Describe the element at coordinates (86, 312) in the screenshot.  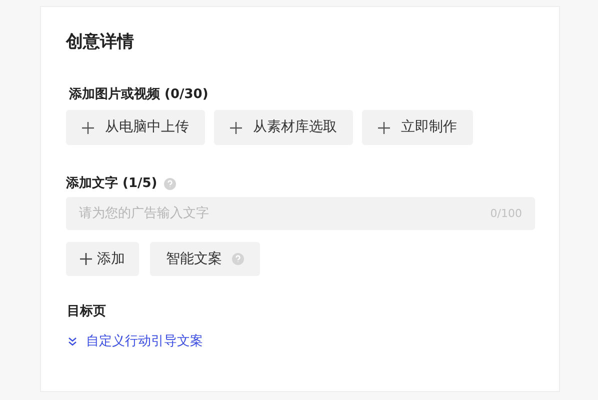
I see `field-label: 目标页` at that location.